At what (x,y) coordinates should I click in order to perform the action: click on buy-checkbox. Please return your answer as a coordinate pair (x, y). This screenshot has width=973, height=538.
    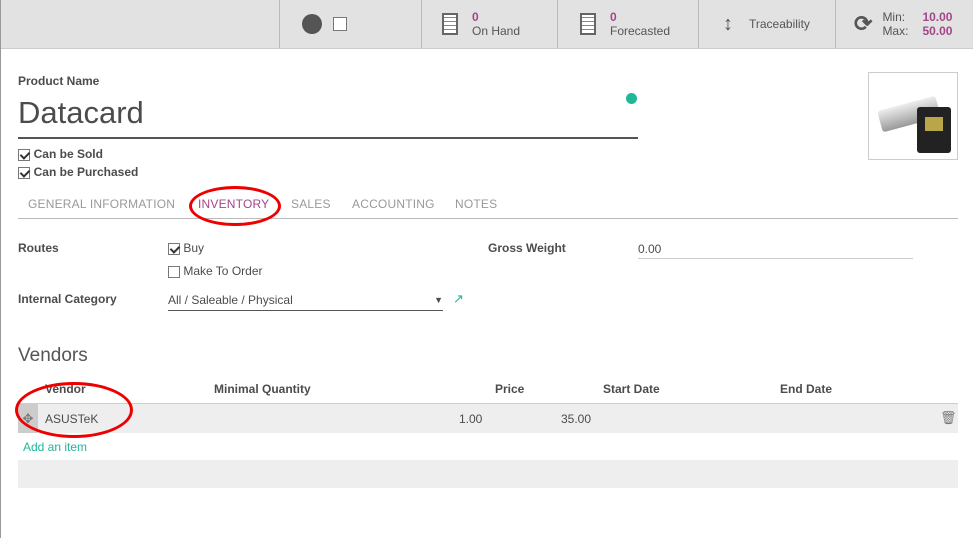
    Looking at the image, I should click on (174, 248).